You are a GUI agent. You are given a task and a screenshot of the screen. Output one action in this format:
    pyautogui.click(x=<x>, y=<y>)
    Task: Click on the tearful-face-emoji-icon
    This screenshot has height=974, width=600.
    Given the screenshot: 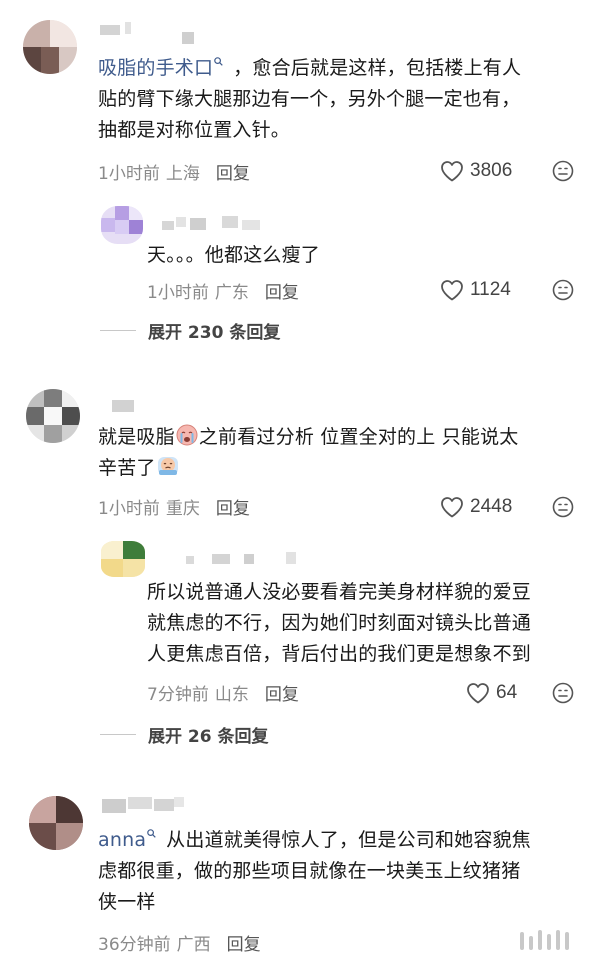 What is the action you would take?
    pyautogui.click(x=167, y=466)
    